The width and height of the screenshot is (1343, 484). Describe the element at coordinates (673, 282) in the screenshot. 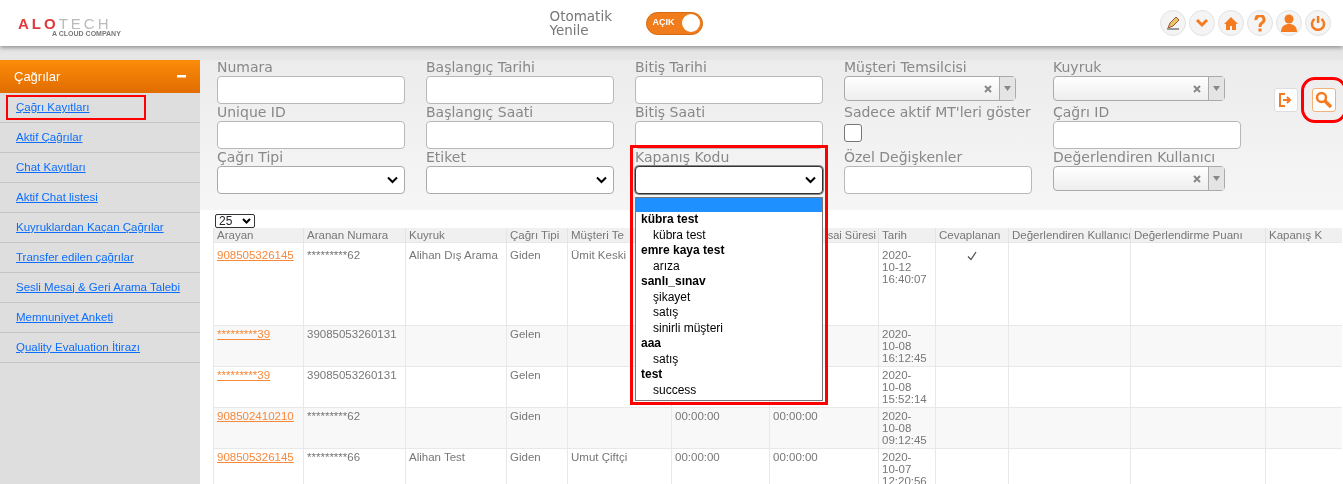

I see `option-group-label: sanlı_sınav` at that location.